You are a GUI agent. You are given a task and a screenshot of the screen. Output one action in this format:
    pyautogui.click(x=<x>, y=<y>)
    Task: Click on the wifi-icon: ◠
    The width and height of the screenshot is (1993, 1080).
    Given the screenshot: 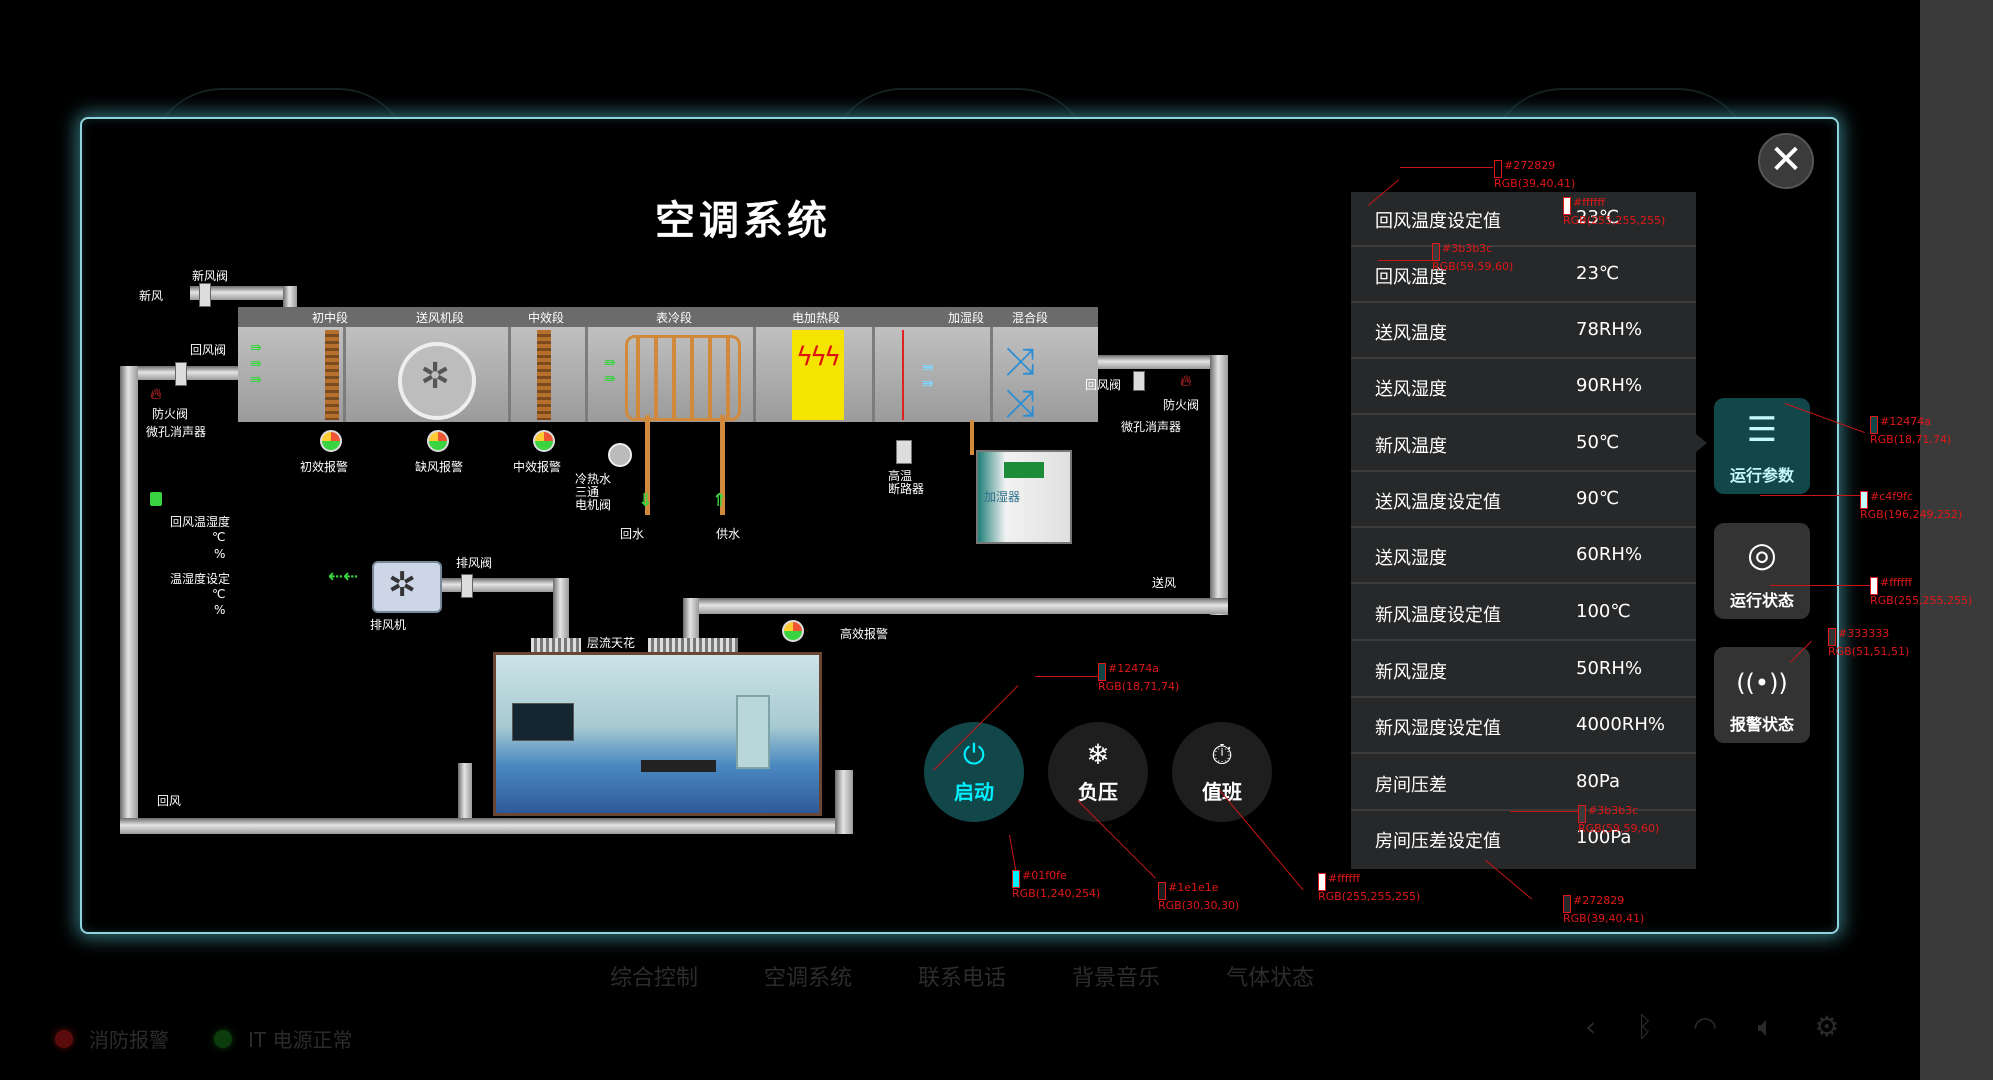 What is the action you would take?
    pyautogui.click(x=1705, y=1027)
    